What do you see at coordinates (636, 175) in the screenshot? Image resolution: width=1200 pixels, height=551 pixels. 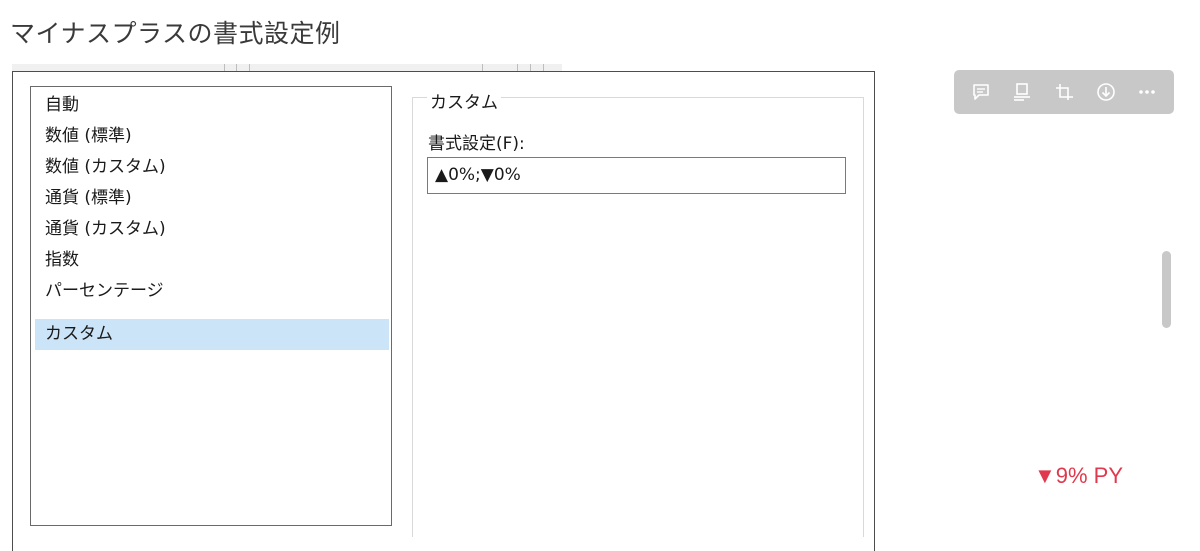 I see `format-string-input: ▲0%;▼0%` at bounding box center [636, 175].